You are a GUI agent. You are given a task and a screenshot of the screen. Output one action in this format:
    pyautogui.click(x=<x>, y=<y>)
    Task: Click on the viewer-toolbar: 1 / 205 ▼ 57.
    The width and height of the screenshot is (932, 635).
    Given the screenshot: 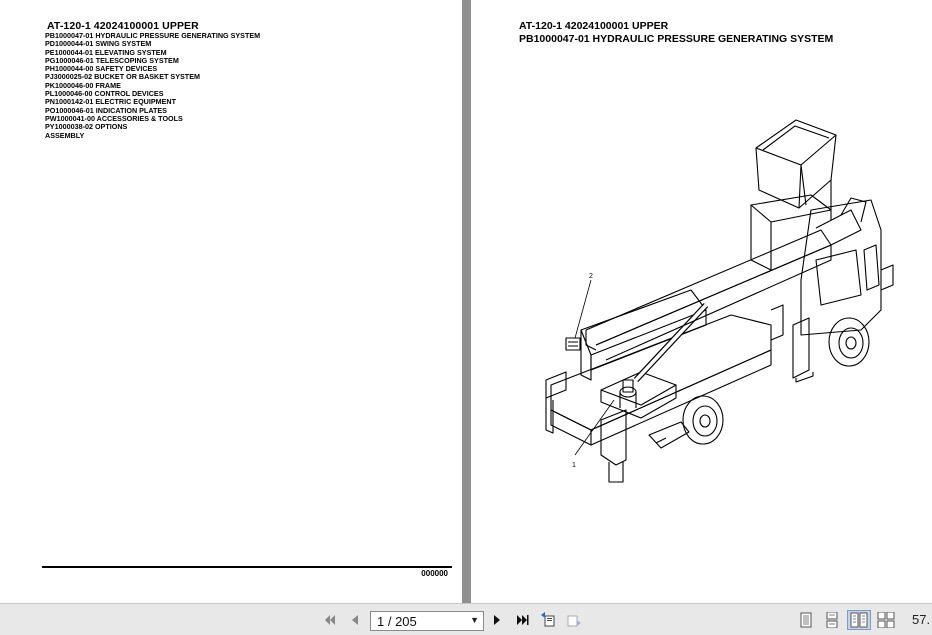 What is the action you would take?
    pyautogui.click(x=466, y=619)
    